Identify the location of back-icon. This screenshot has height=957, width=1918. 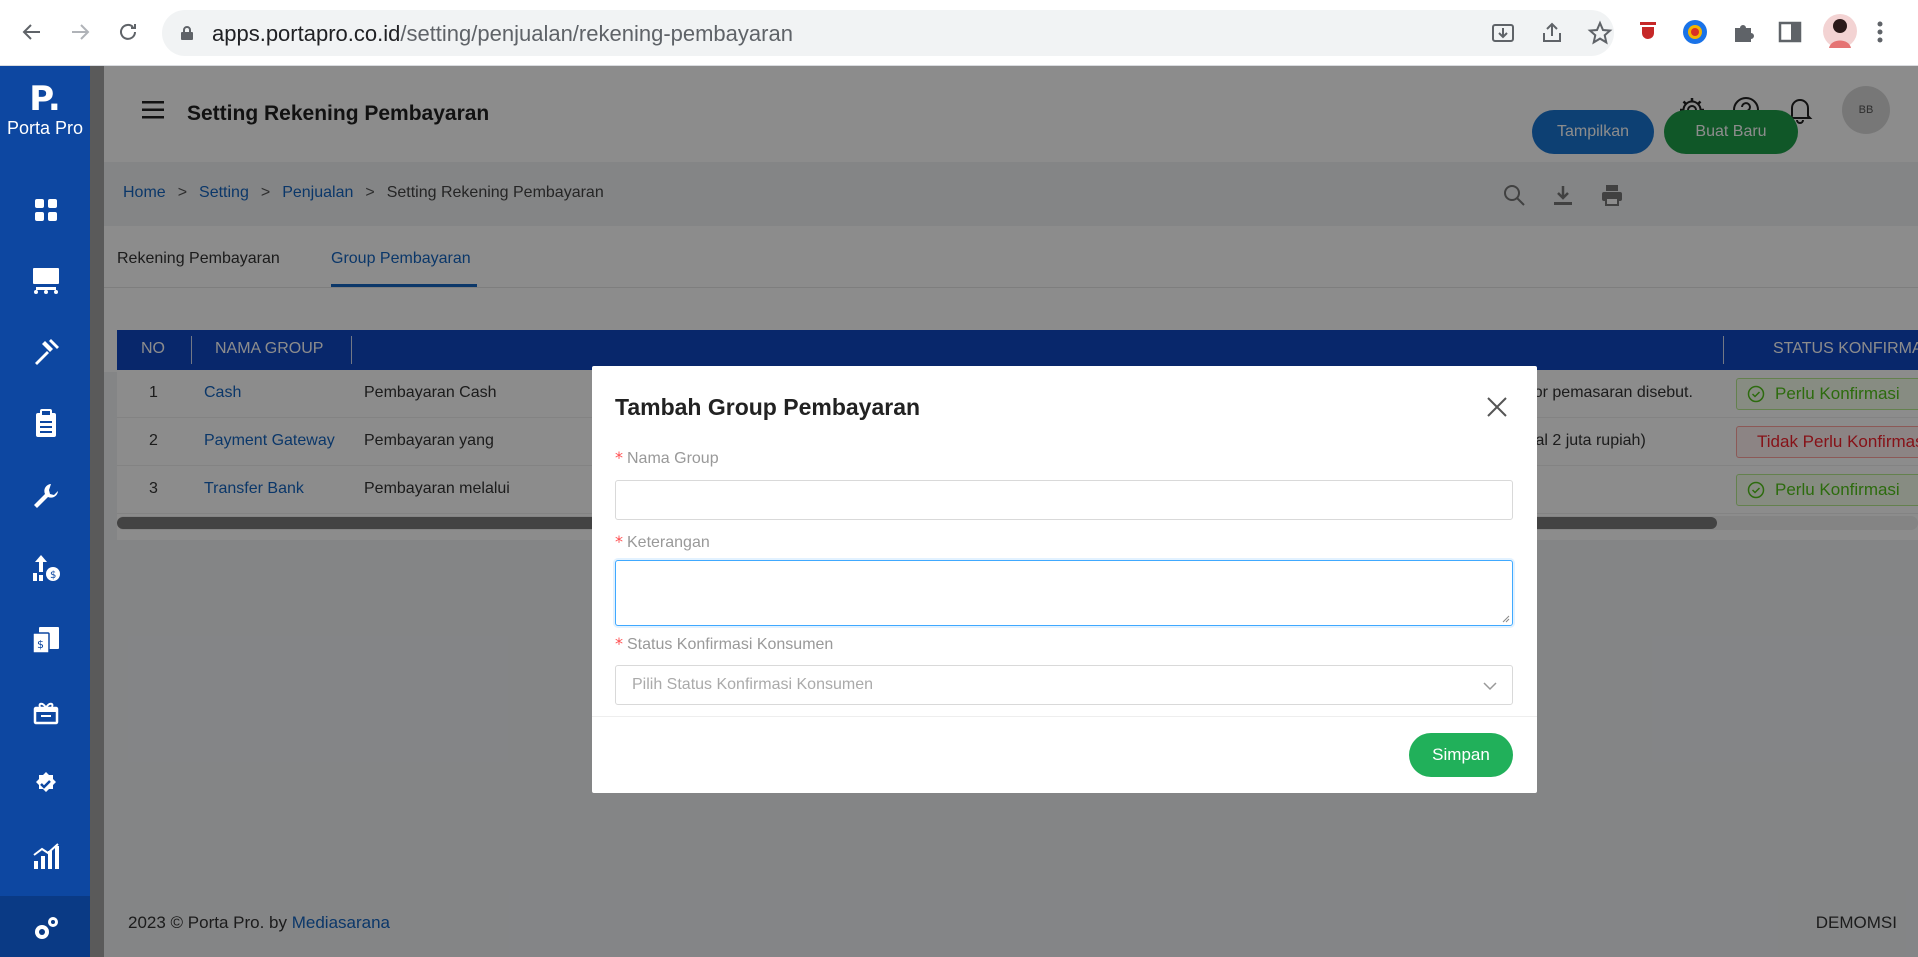
(32, 32).